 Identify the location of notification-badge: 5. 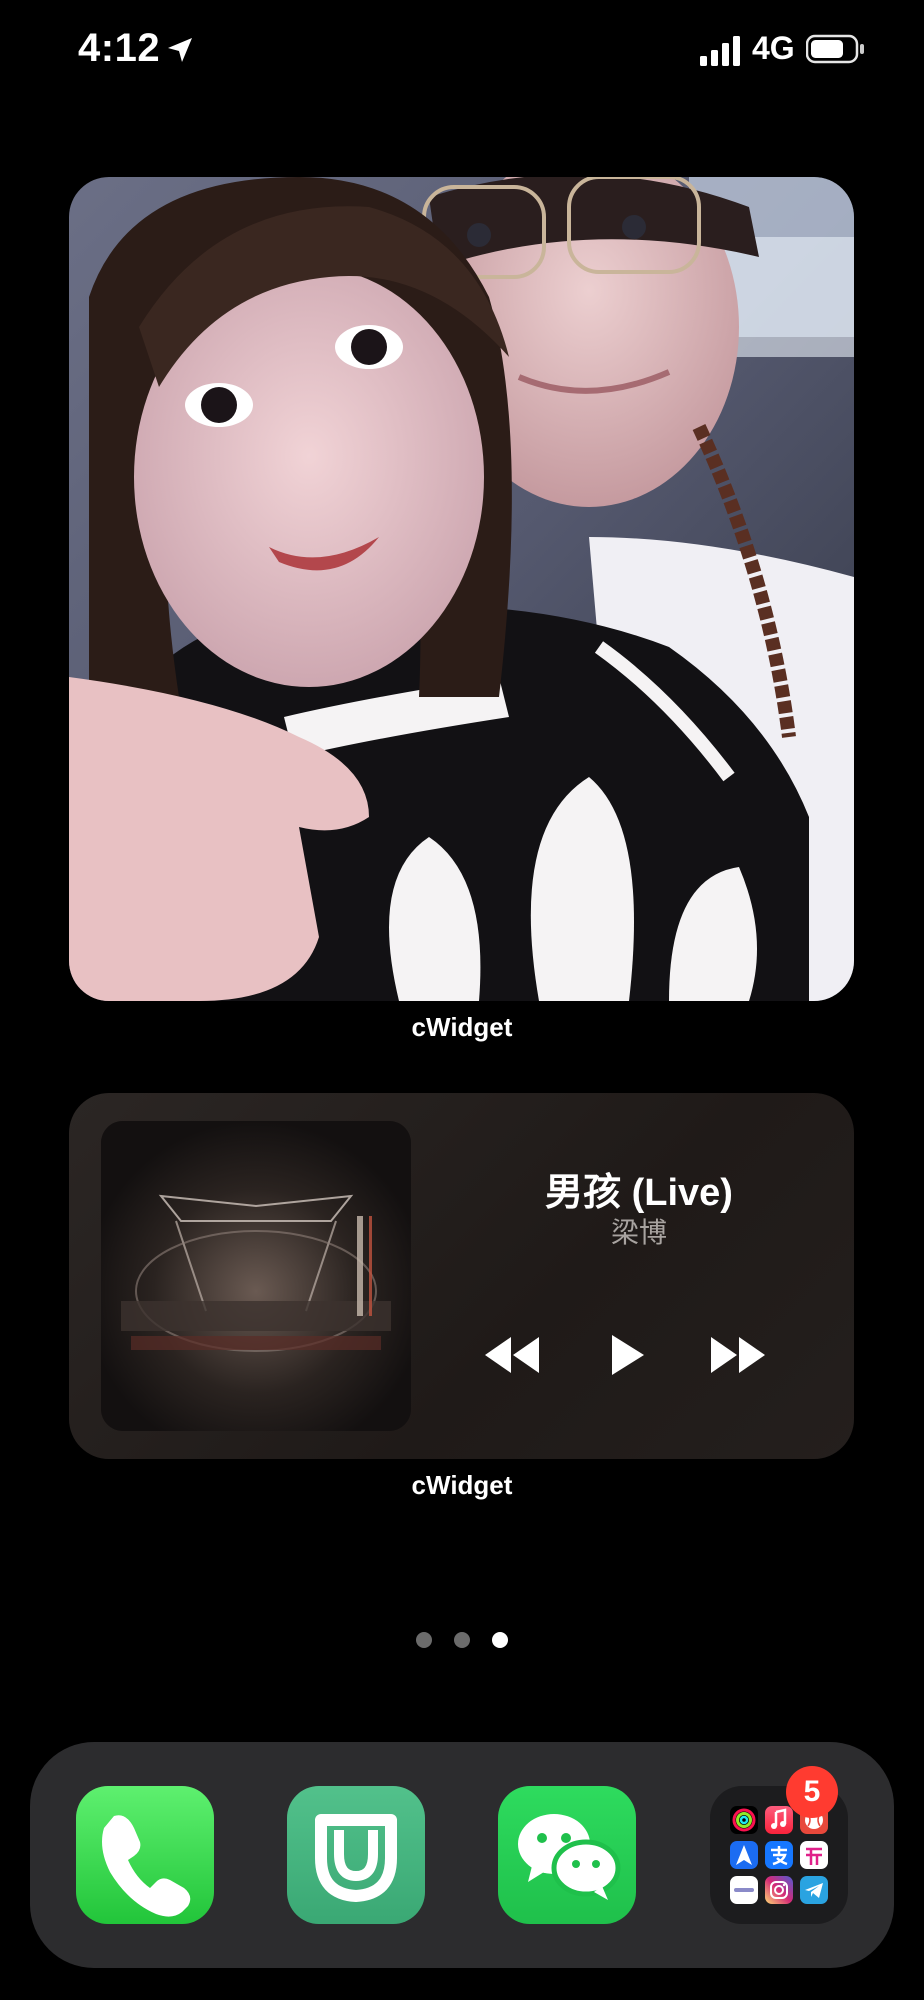
(812, 1792).